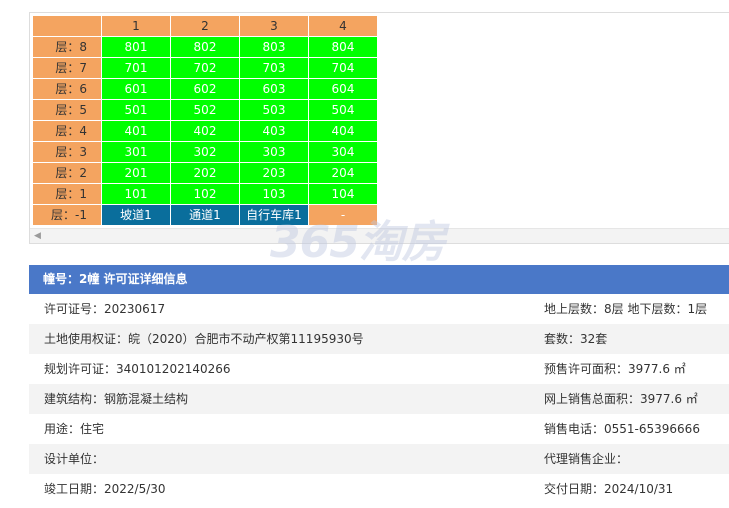 The image size is (729, 508). What do you see at coordinates (67, 131) in the screenshot?
I see `floor-label: 层：4` at bounding box center [67, 131].